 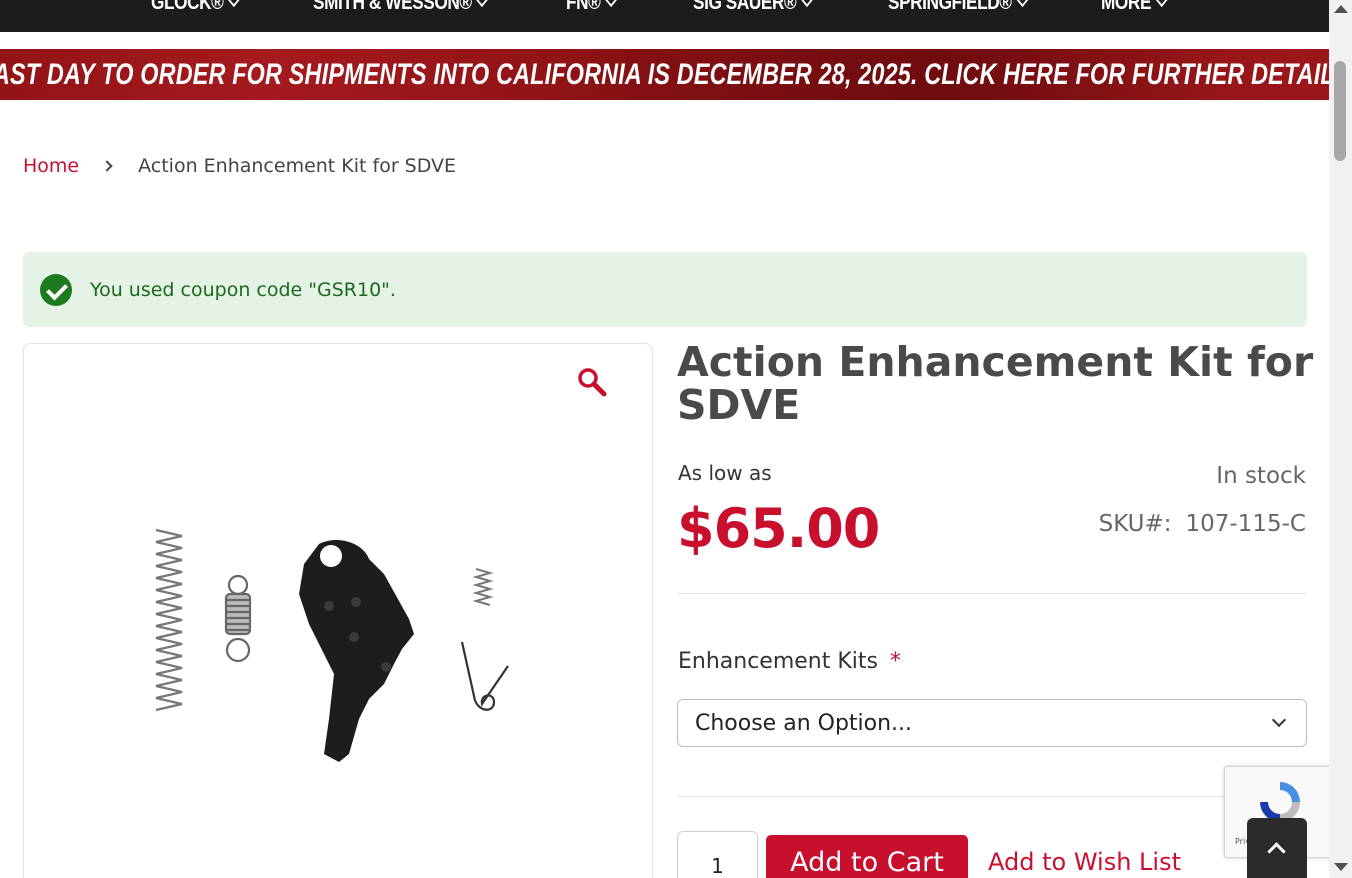 I want to click on trigger-image, so click(x=356, y=650).